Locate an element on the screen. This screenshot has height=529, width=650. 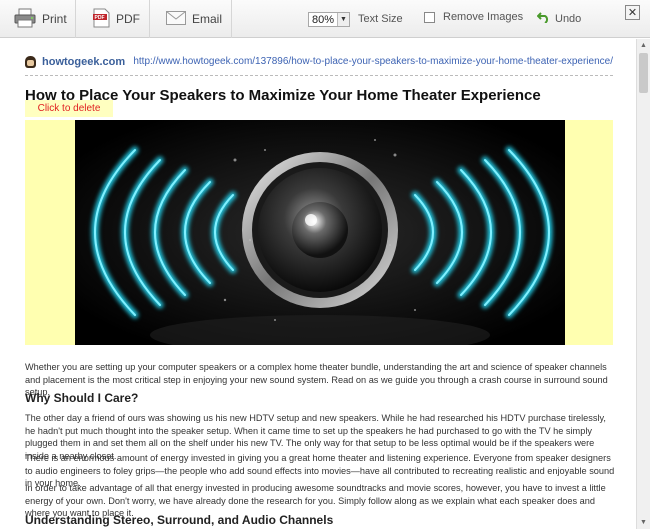
print-button: Print is located at coordinates (38, 19).